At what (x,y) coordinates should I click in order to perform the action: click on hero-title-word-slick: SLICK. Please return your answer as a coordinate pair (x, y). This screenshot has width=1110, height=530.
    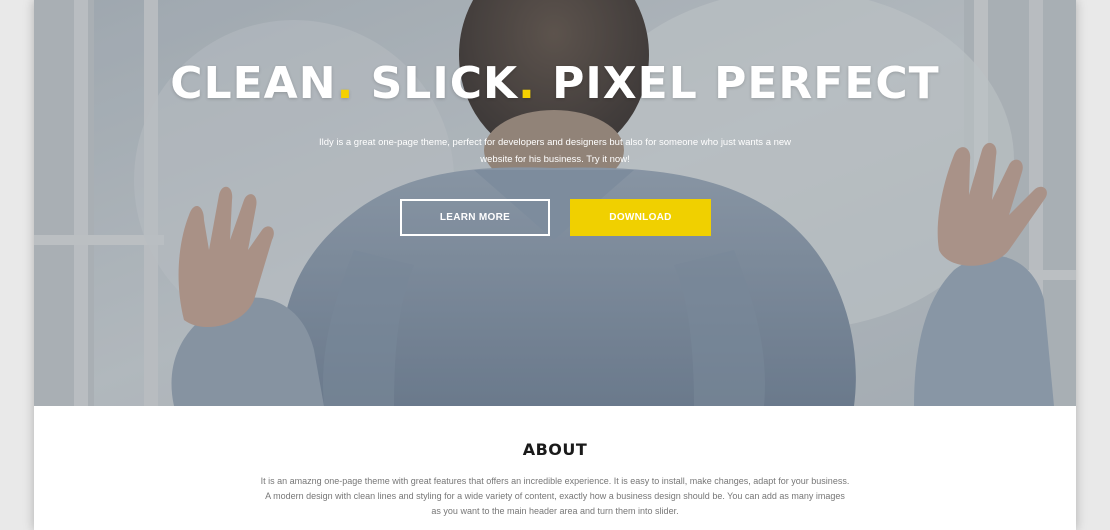
    Looking at the image, I should click on (436, 83).